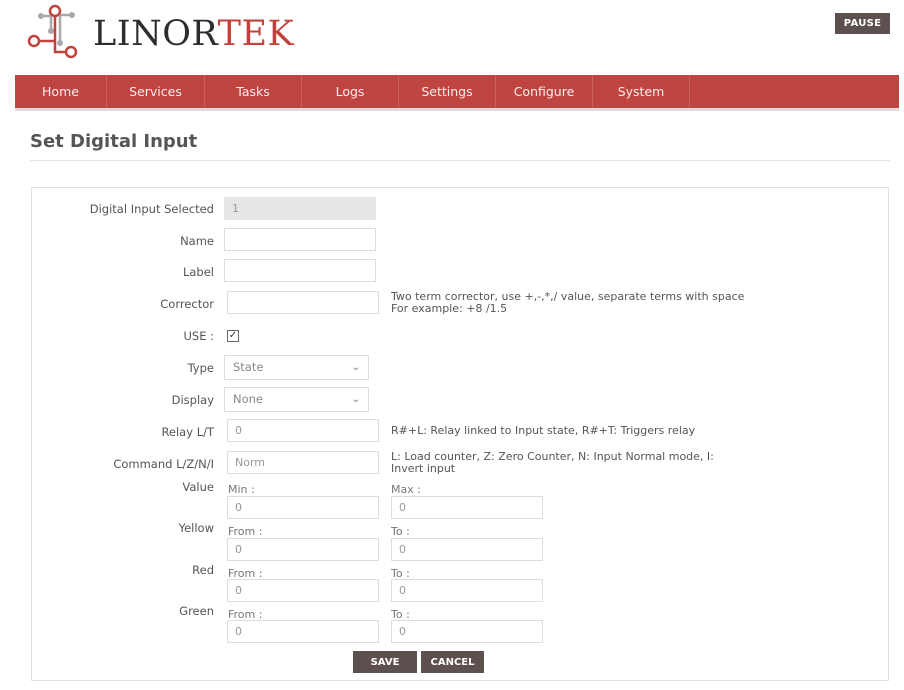 Image resolution: width=904 pixels, height=690 pixels. I want to click on use-checkbox: ✓, so click(233, 336).